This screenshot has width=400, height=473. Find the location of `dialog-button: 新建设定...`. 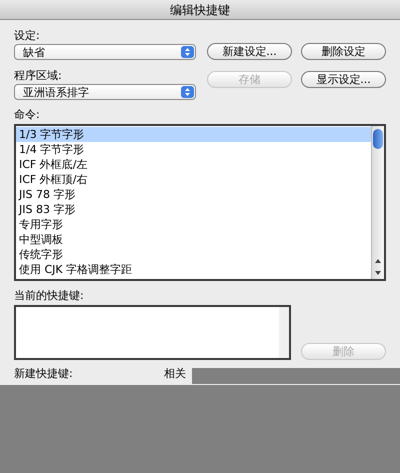

dialog-button: 新建设定... is located at coordinates (249, 51).